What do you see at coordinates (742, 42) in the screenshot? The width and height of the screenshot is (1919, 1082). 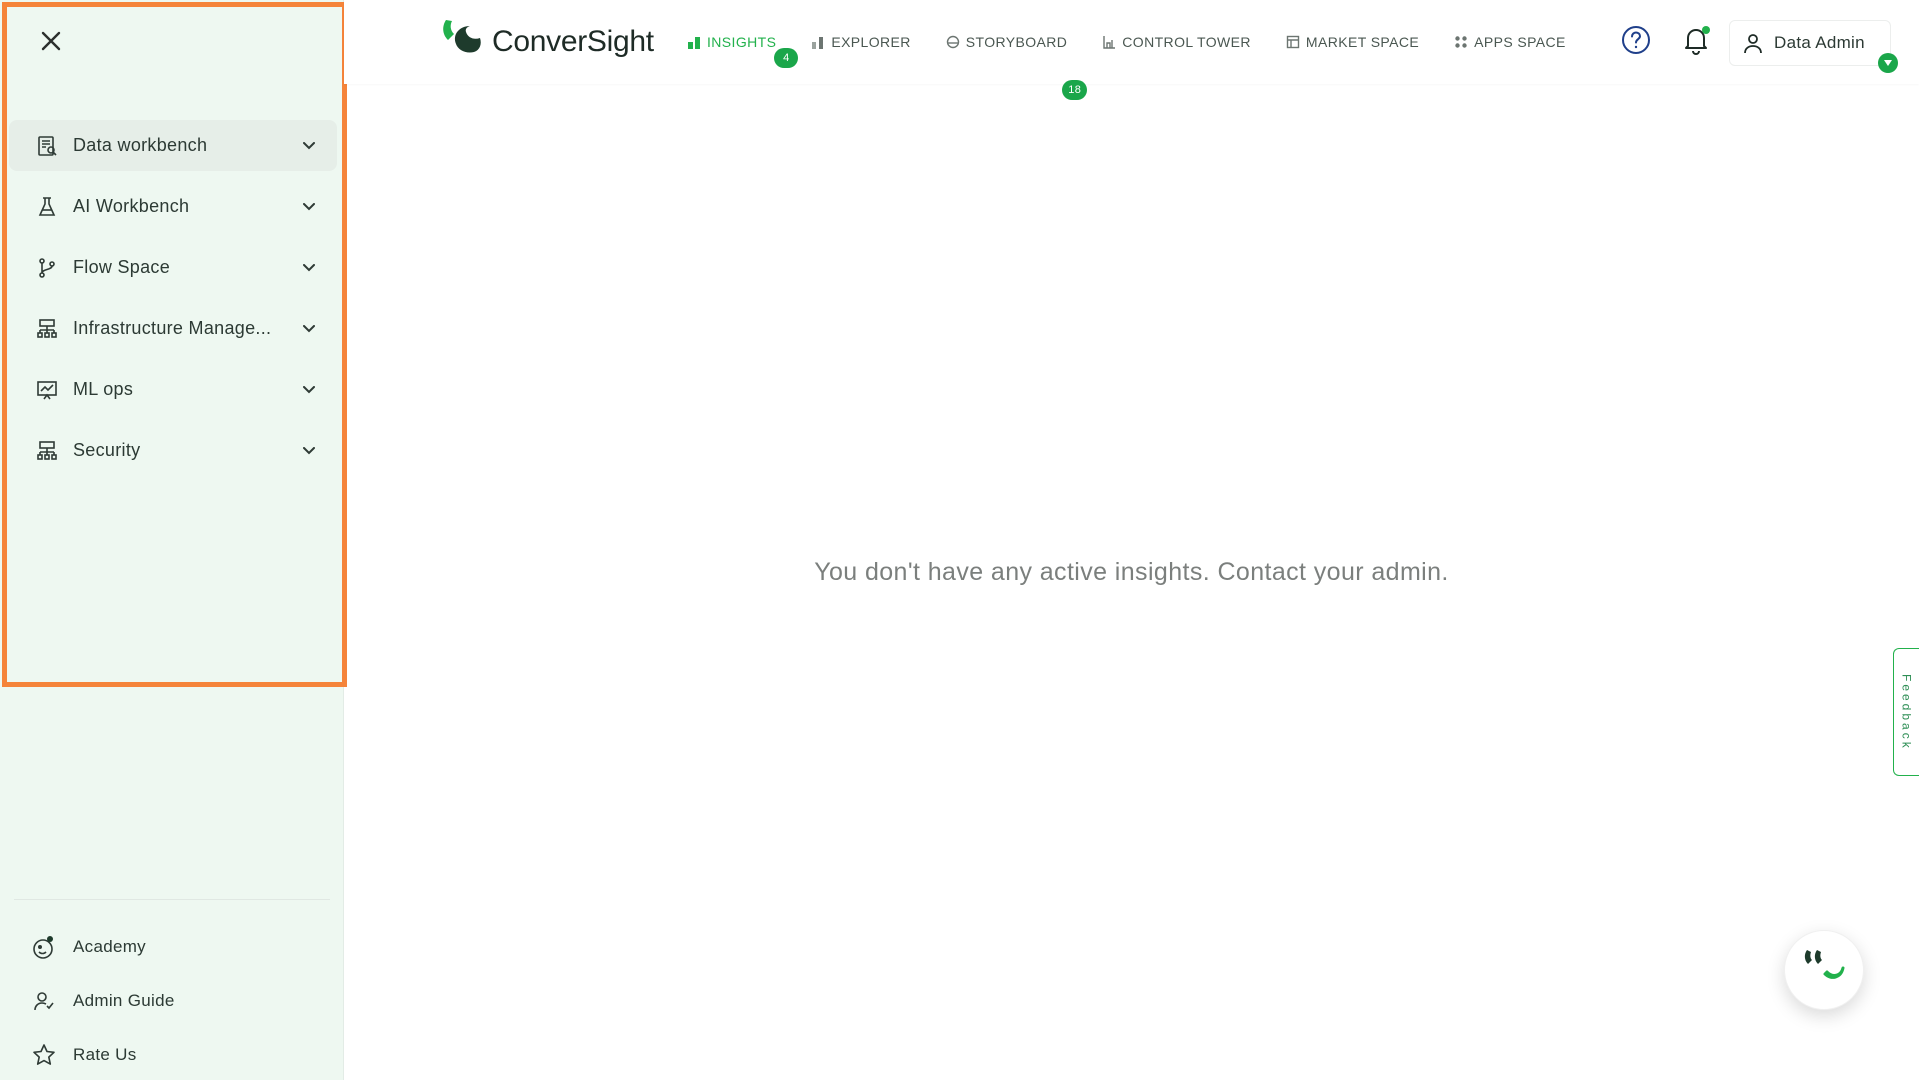 I see `tab-label: INSIGHTS` at bounding box center [742, 42].